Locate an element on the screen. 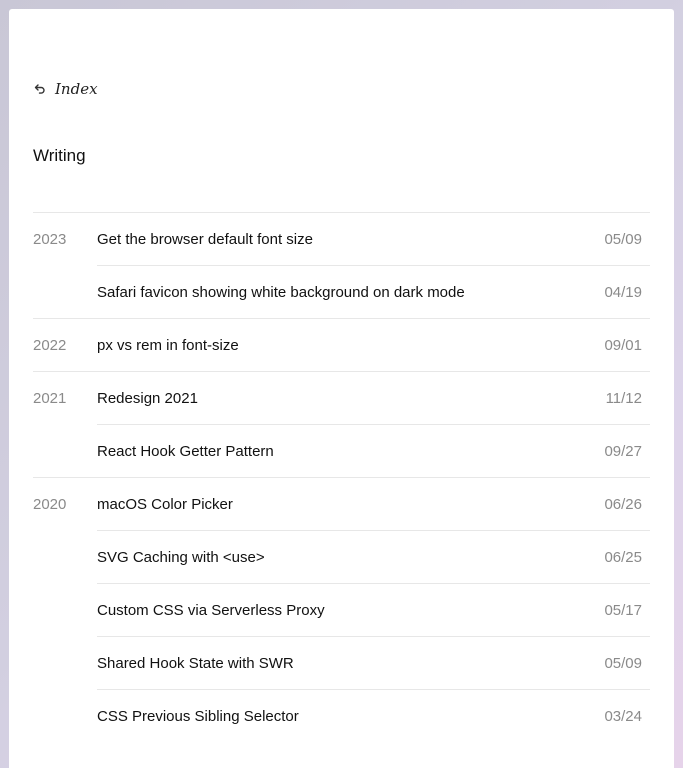 The image size is (683, 768). post-date: 03/24 is located at coordinates (623, 716).